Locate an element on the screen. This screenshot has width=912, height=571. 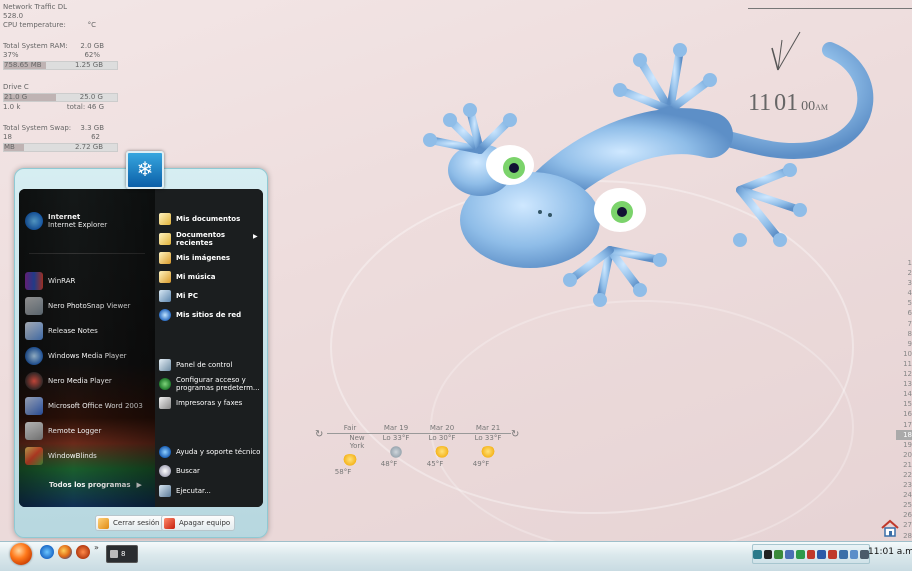
my-pictures-item: Mis imágenes is located at coordinates (194, 258).